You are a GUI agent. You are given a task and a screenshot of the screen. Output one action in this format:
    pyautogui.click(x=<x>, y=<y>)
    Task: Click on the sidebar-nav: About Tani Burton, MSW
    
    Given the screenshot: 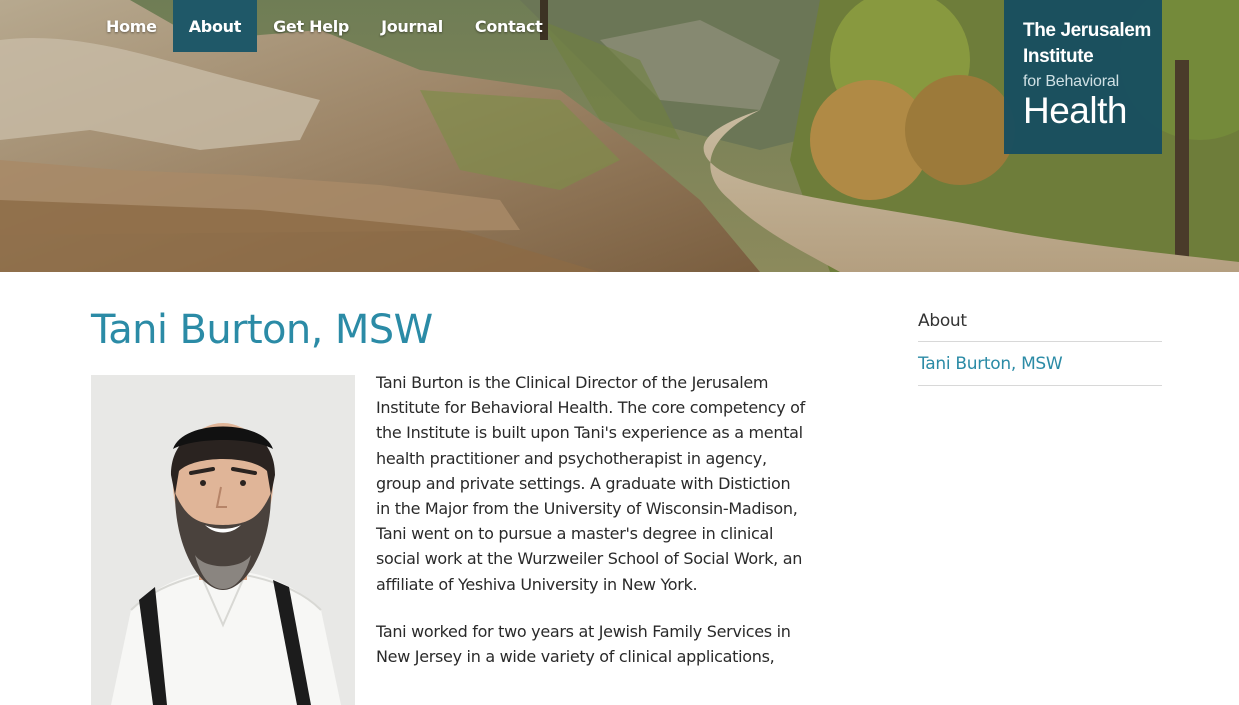 What is the action you would take?
    pyautogui.click(x=1040, y=343)
    